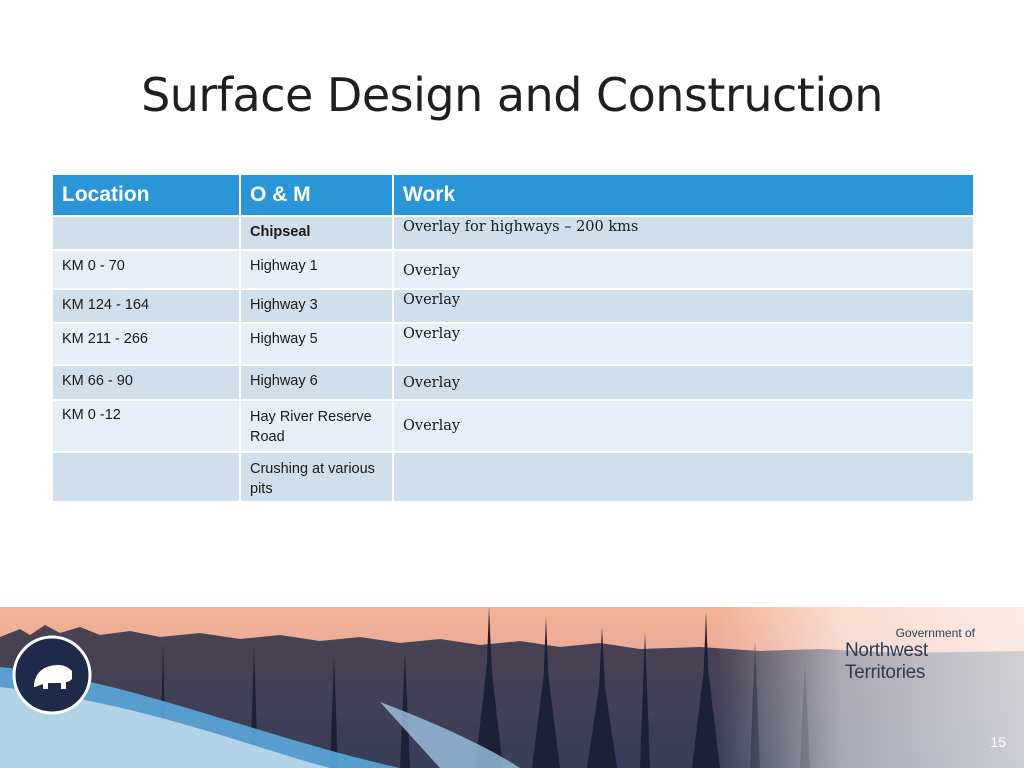  I want to click on work-cell: Overlay for highways – 200 kms, so click(683, 233).